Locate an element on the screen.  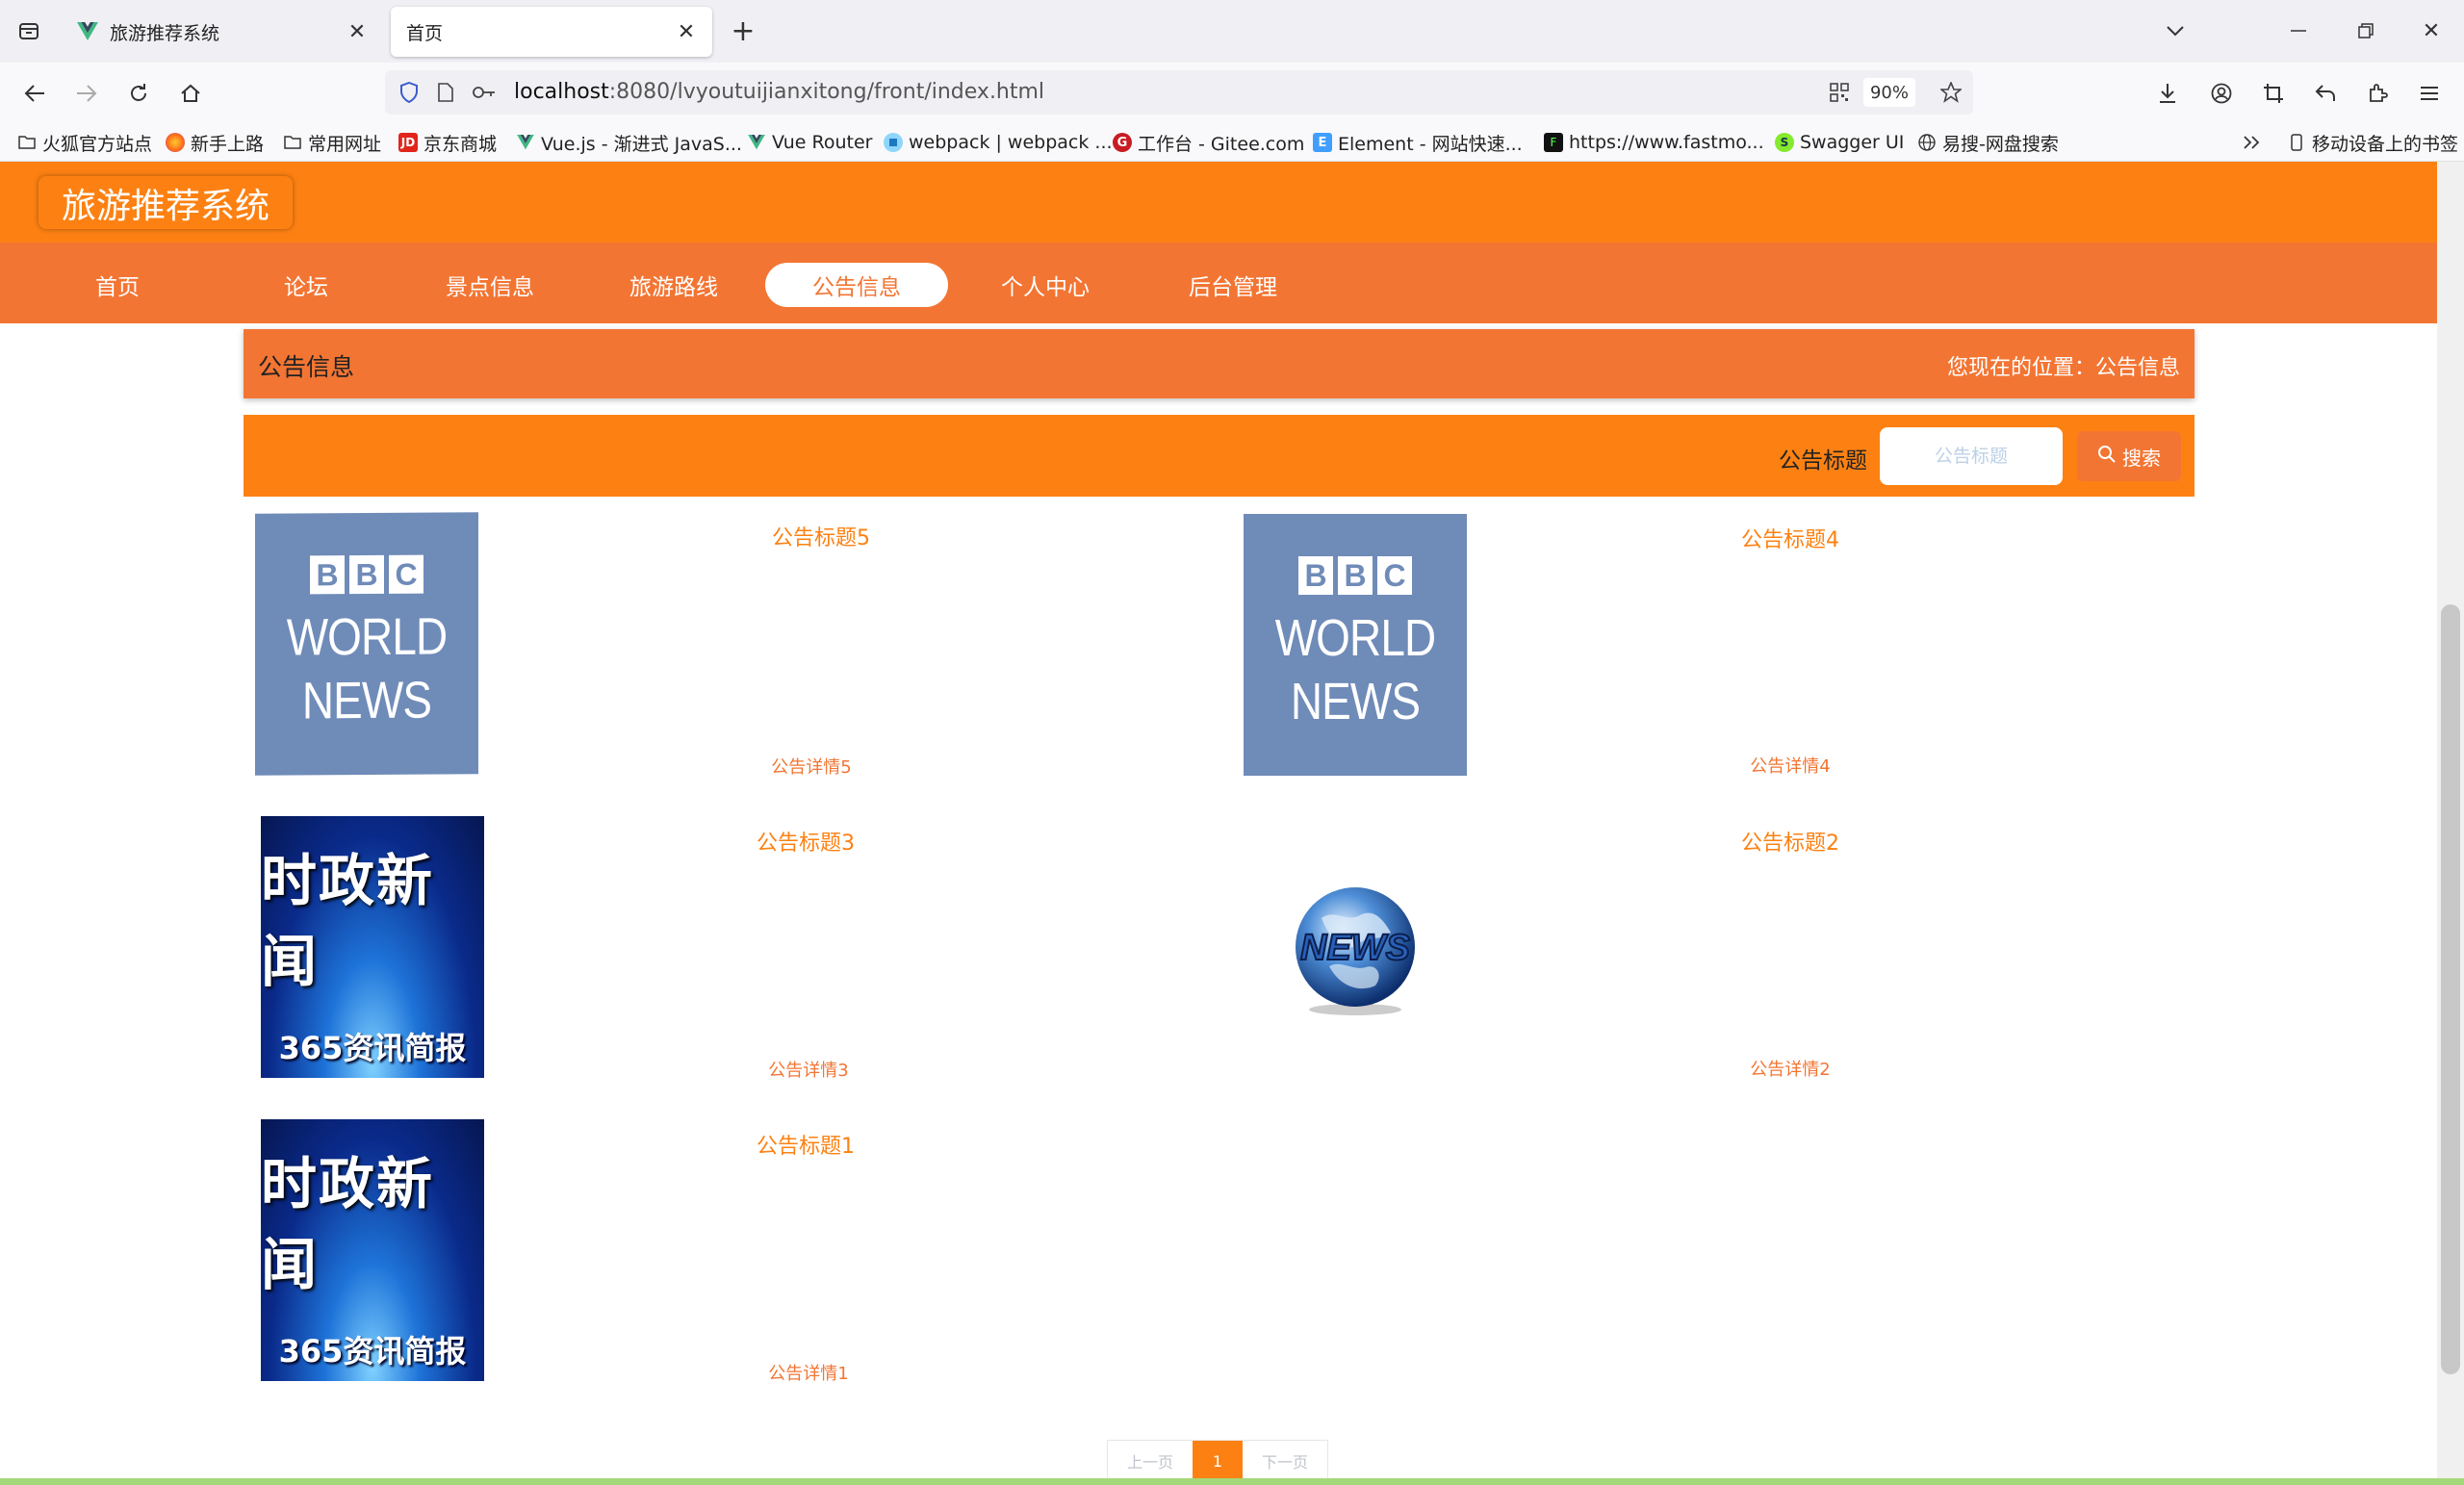
reload-icon is located at coordinates (138, 93).